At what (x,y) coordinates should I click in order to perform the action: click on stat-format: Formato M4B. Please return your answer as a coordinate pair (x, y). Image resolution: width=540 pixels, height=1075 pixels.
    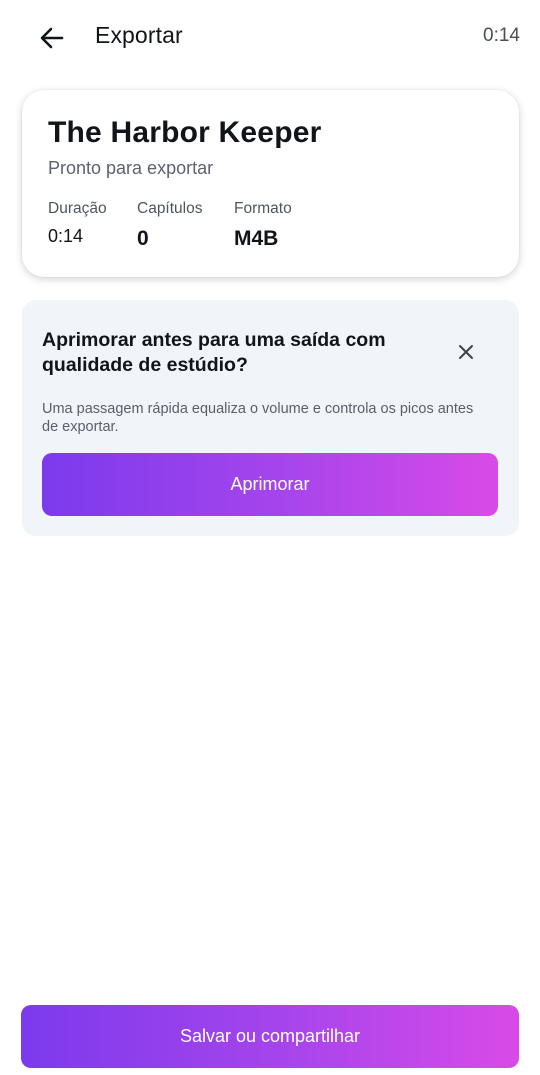
    Looking at the image, I should click on (263, 225).